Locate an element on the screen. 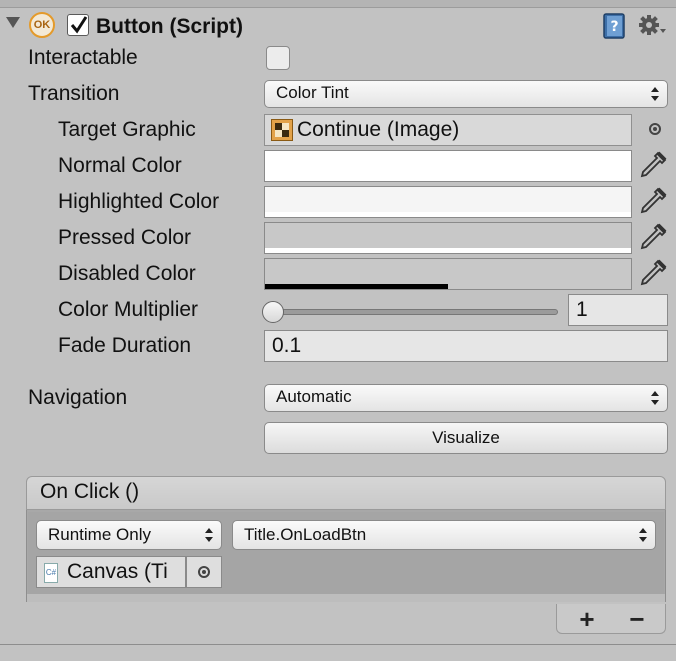  disabled-color-swatch is located at coordinates (448, 274).